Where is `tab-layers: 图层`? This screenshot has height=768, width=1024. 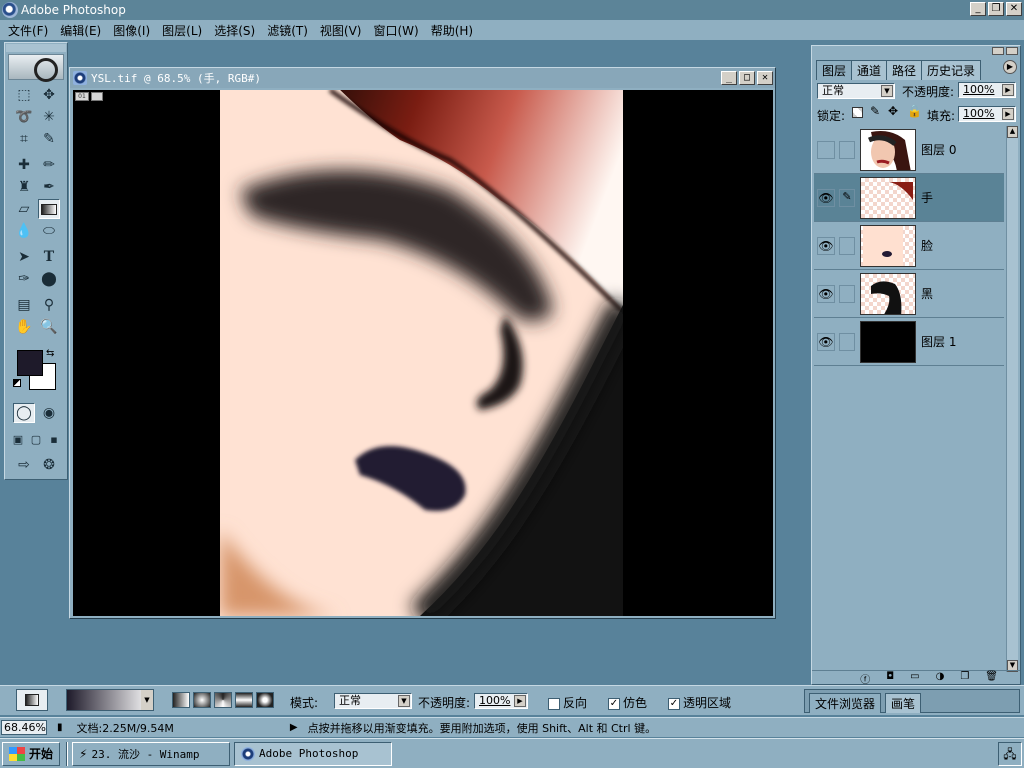
tab-layers: 图层 is located at coordinates (834, 70).